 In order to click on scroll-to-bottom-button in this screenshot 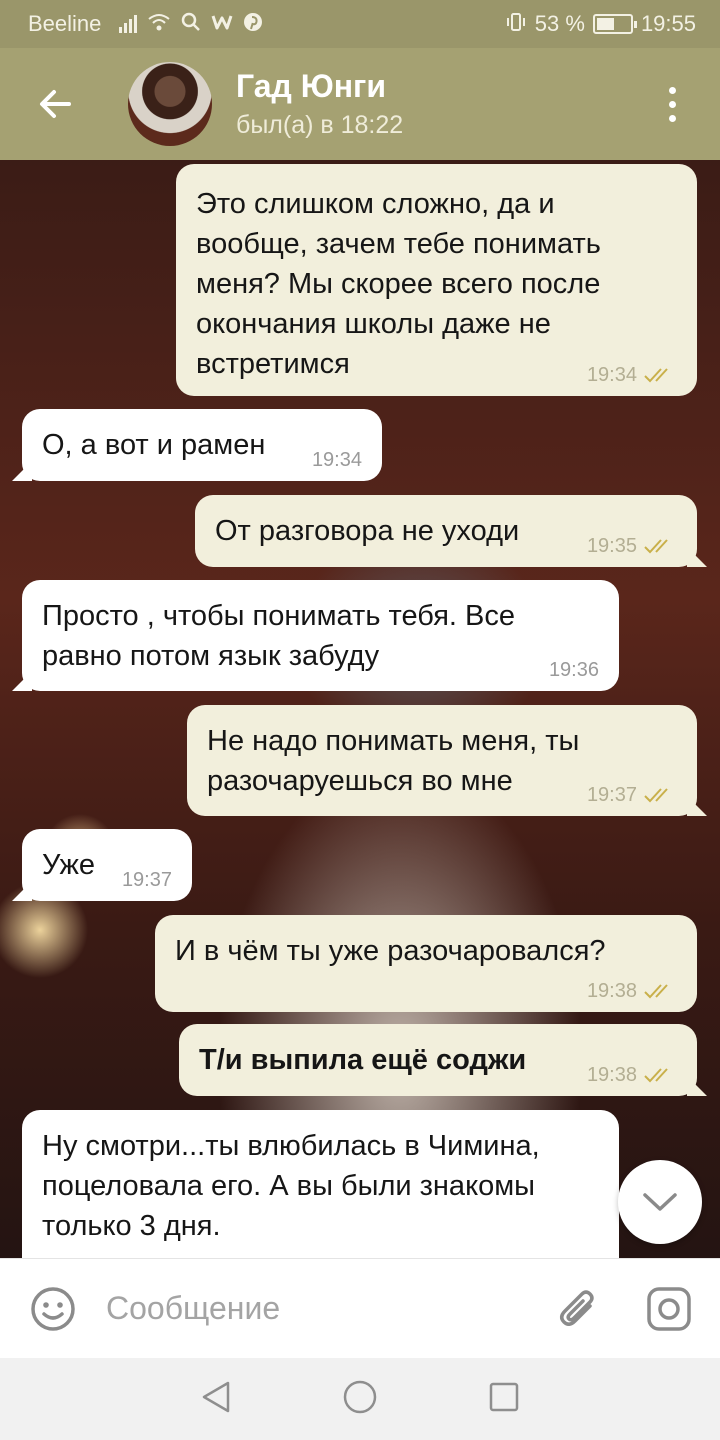, I will do `click(660, 1202)`.